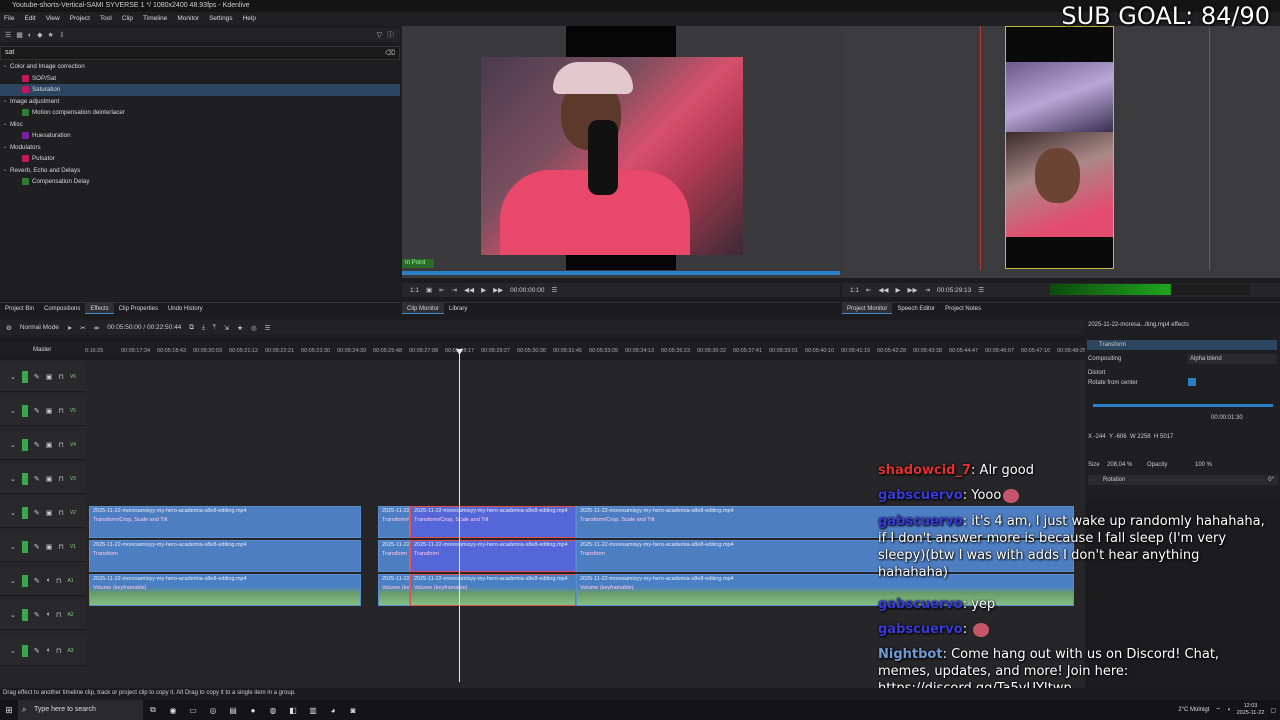  Describe the element at coordinates (954, 290) in the screenshot. I see `project-monitor-timecode: 00:05:29:13` at that location.